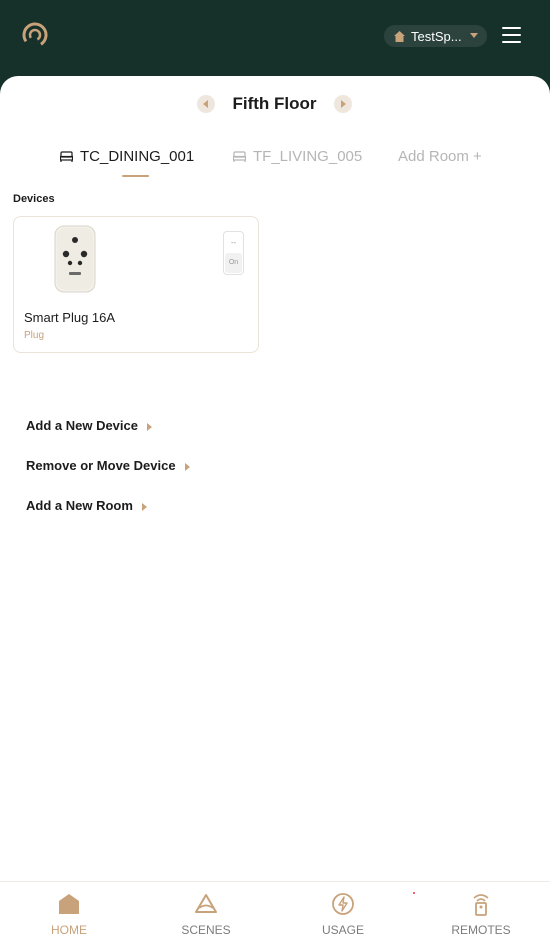  Describe the element at coordinates (206, 104) in the screenshot. I see `previous-floor-icon` at that location.